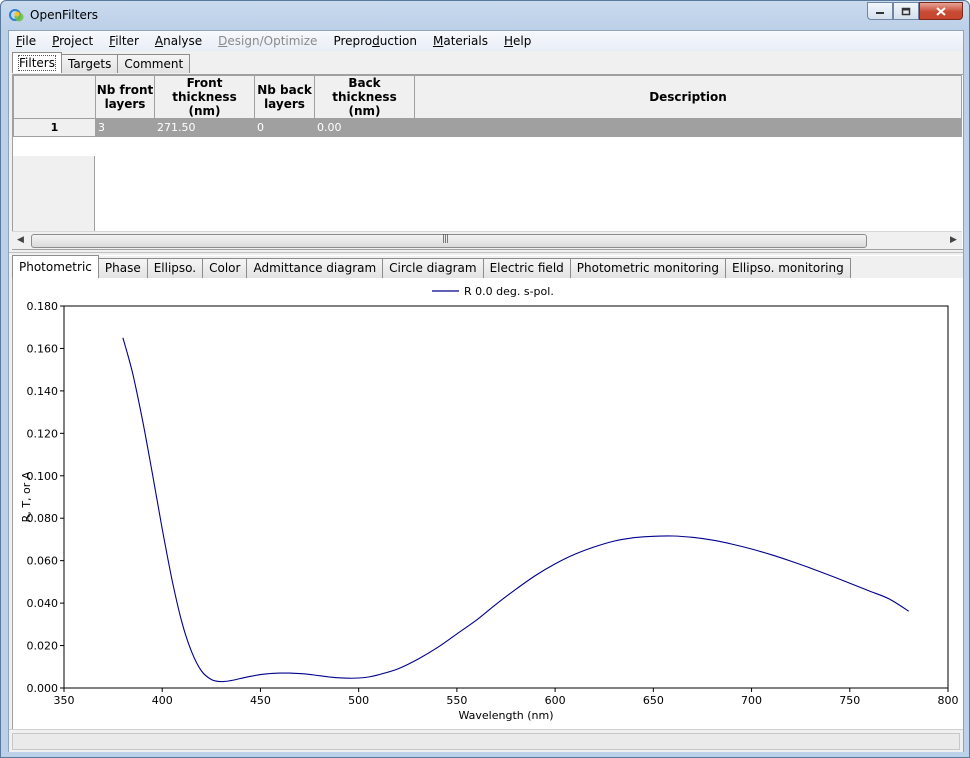 This screenshot has width=970, height=758. What do you see at coordinates (54, 127) in the screenshot?
I see `row-index-cell: 1` at bounding box center [54, 127].